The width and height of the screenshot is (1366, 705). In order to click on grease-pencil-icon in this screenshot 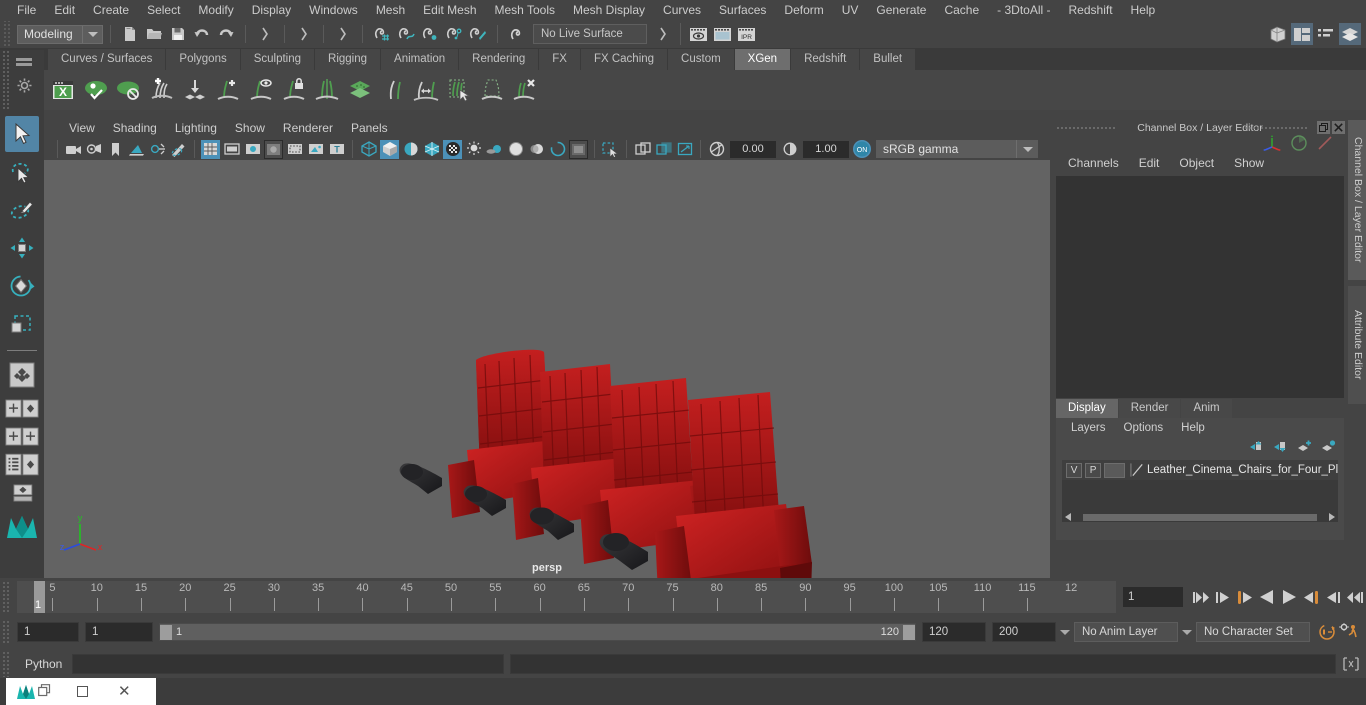, I will do `click(178, 149)`.